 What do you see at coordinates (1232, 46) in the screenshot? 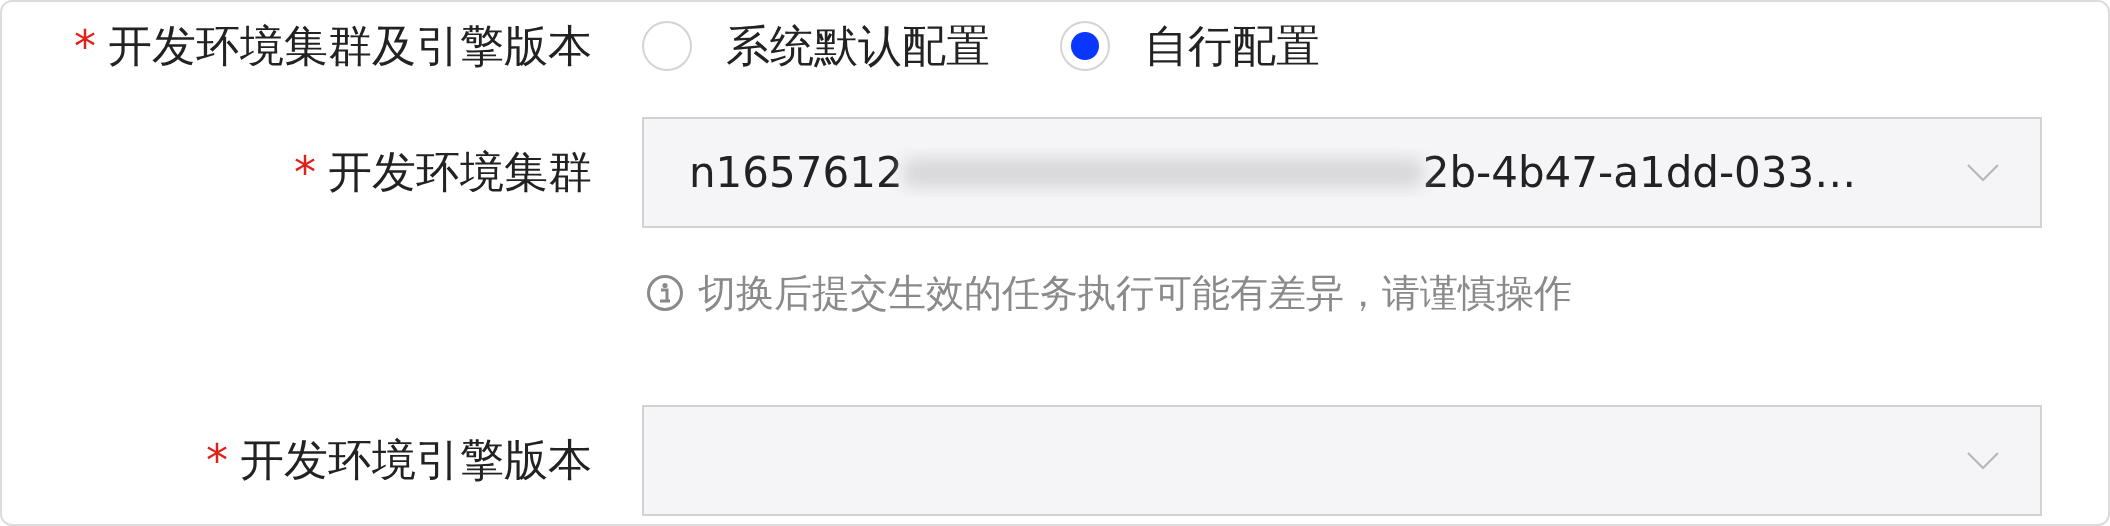
I see `radio-label: 自行配置` at bounding box center [1232, 46].